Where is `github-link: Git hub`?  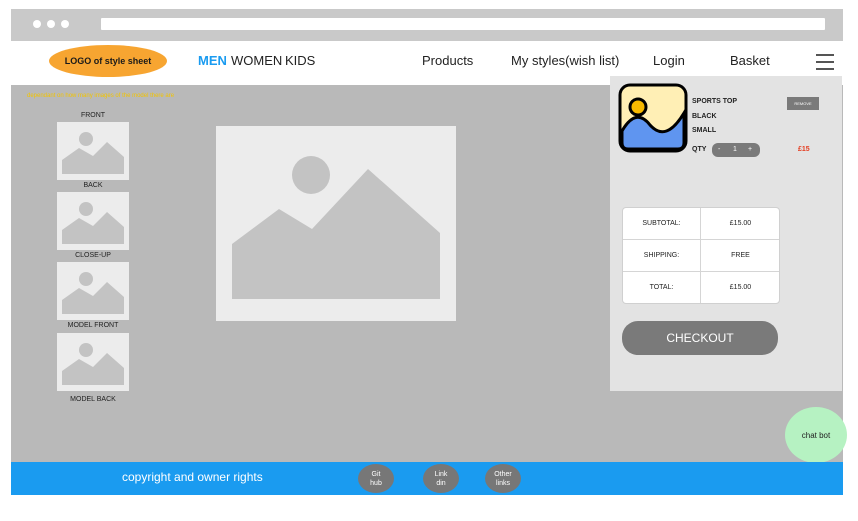
github-link: Git hub is located at coordinates (376, 478).